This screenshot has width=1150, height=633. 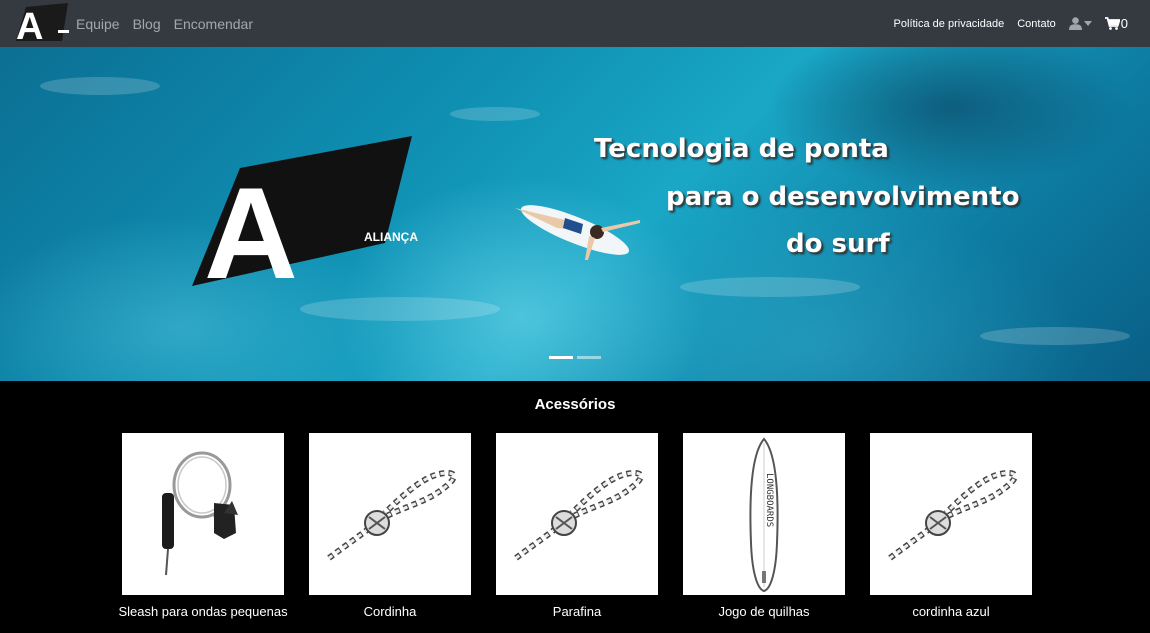 What do you see at coordinates (1036, 24) in the screenshot?
I see `nav-link-contato: Contato` at bounding box center [1036, 24].